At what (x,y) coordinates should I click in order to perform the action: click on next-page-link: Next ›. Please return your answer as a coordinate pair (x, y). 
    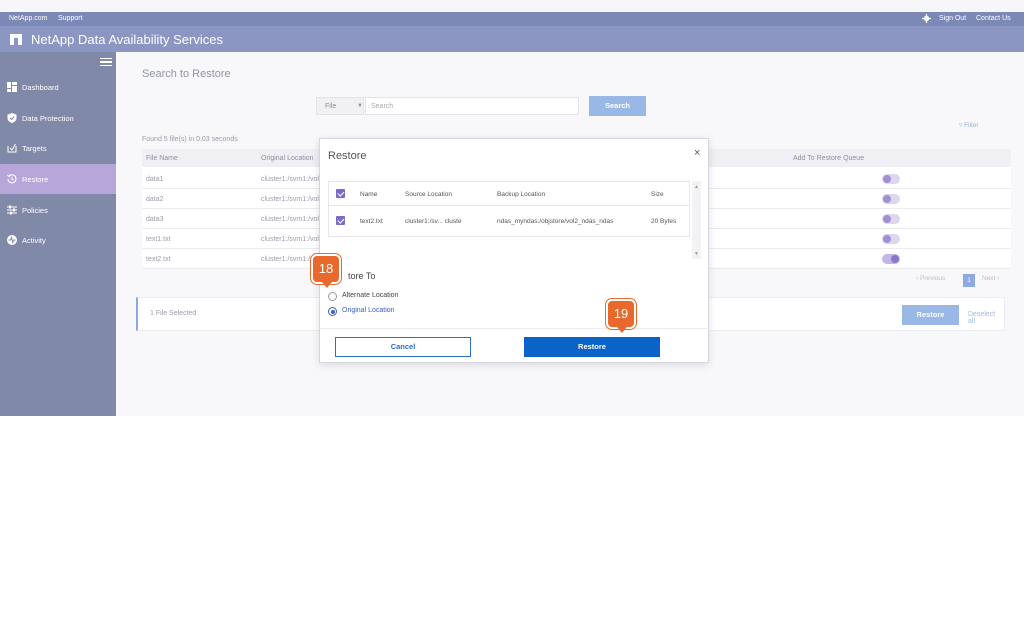
    Looking at the image, I should click on (997, 278).